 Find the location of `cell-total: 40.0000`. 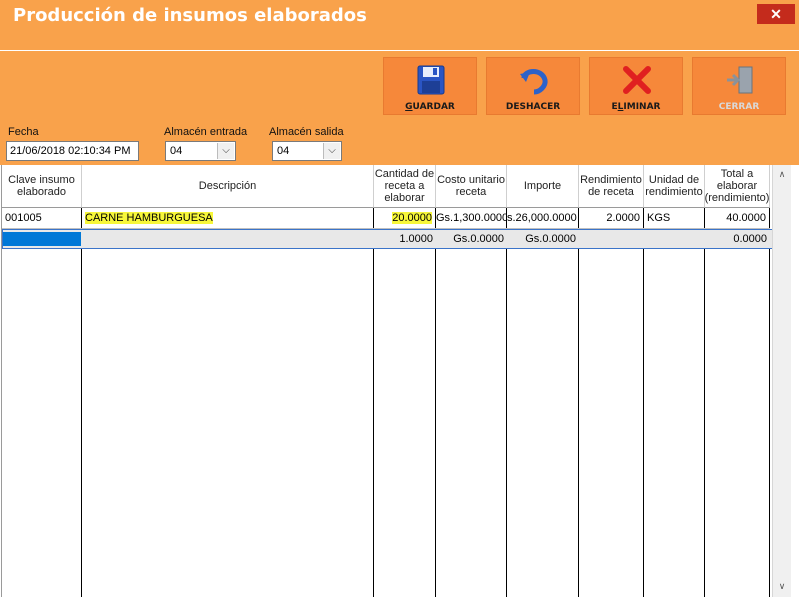

cell-total: 40.0000 is located at coordinates (737, 218).